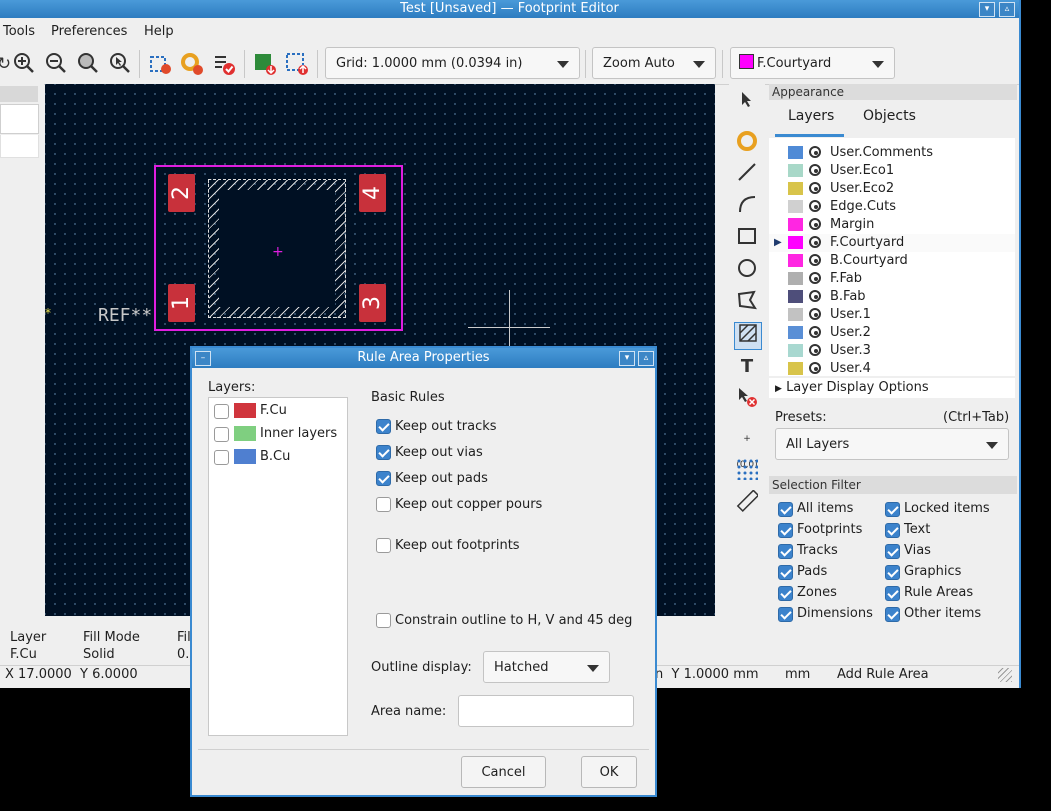  What do you see at coordinates (192, 64) in the screenshot?
I see `pad-properties-icon` at bounding box center [192, 64].